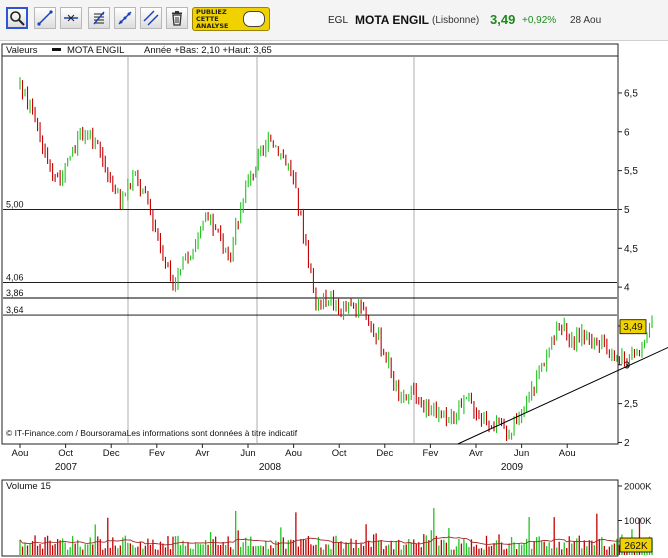 This screenshot has height=558, width=668. I want to click on price-axis-label: 2,5, so click(631, 404).